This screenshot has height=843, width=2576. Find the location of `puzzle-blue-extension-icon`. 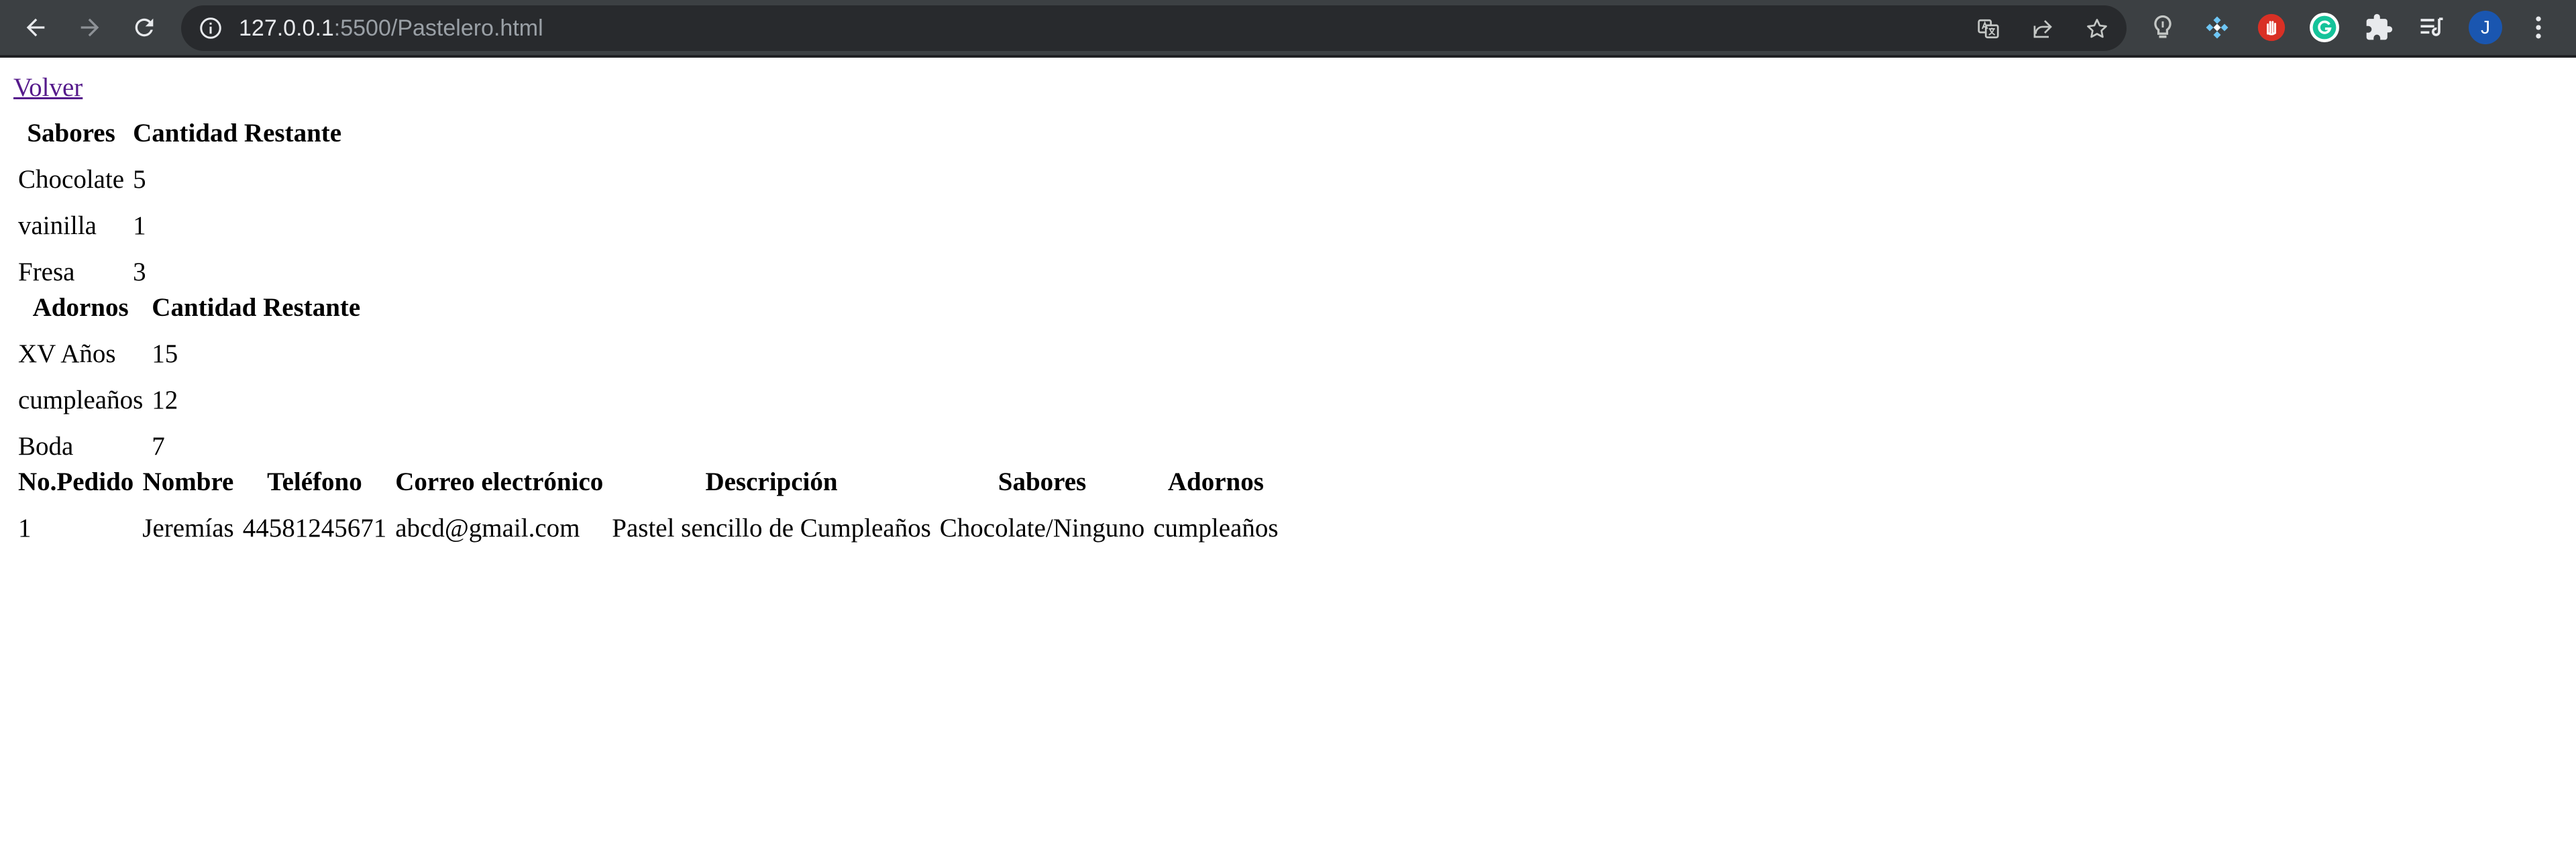

puzzle-blue-extension-icon is located at coordinates (2217, 27).